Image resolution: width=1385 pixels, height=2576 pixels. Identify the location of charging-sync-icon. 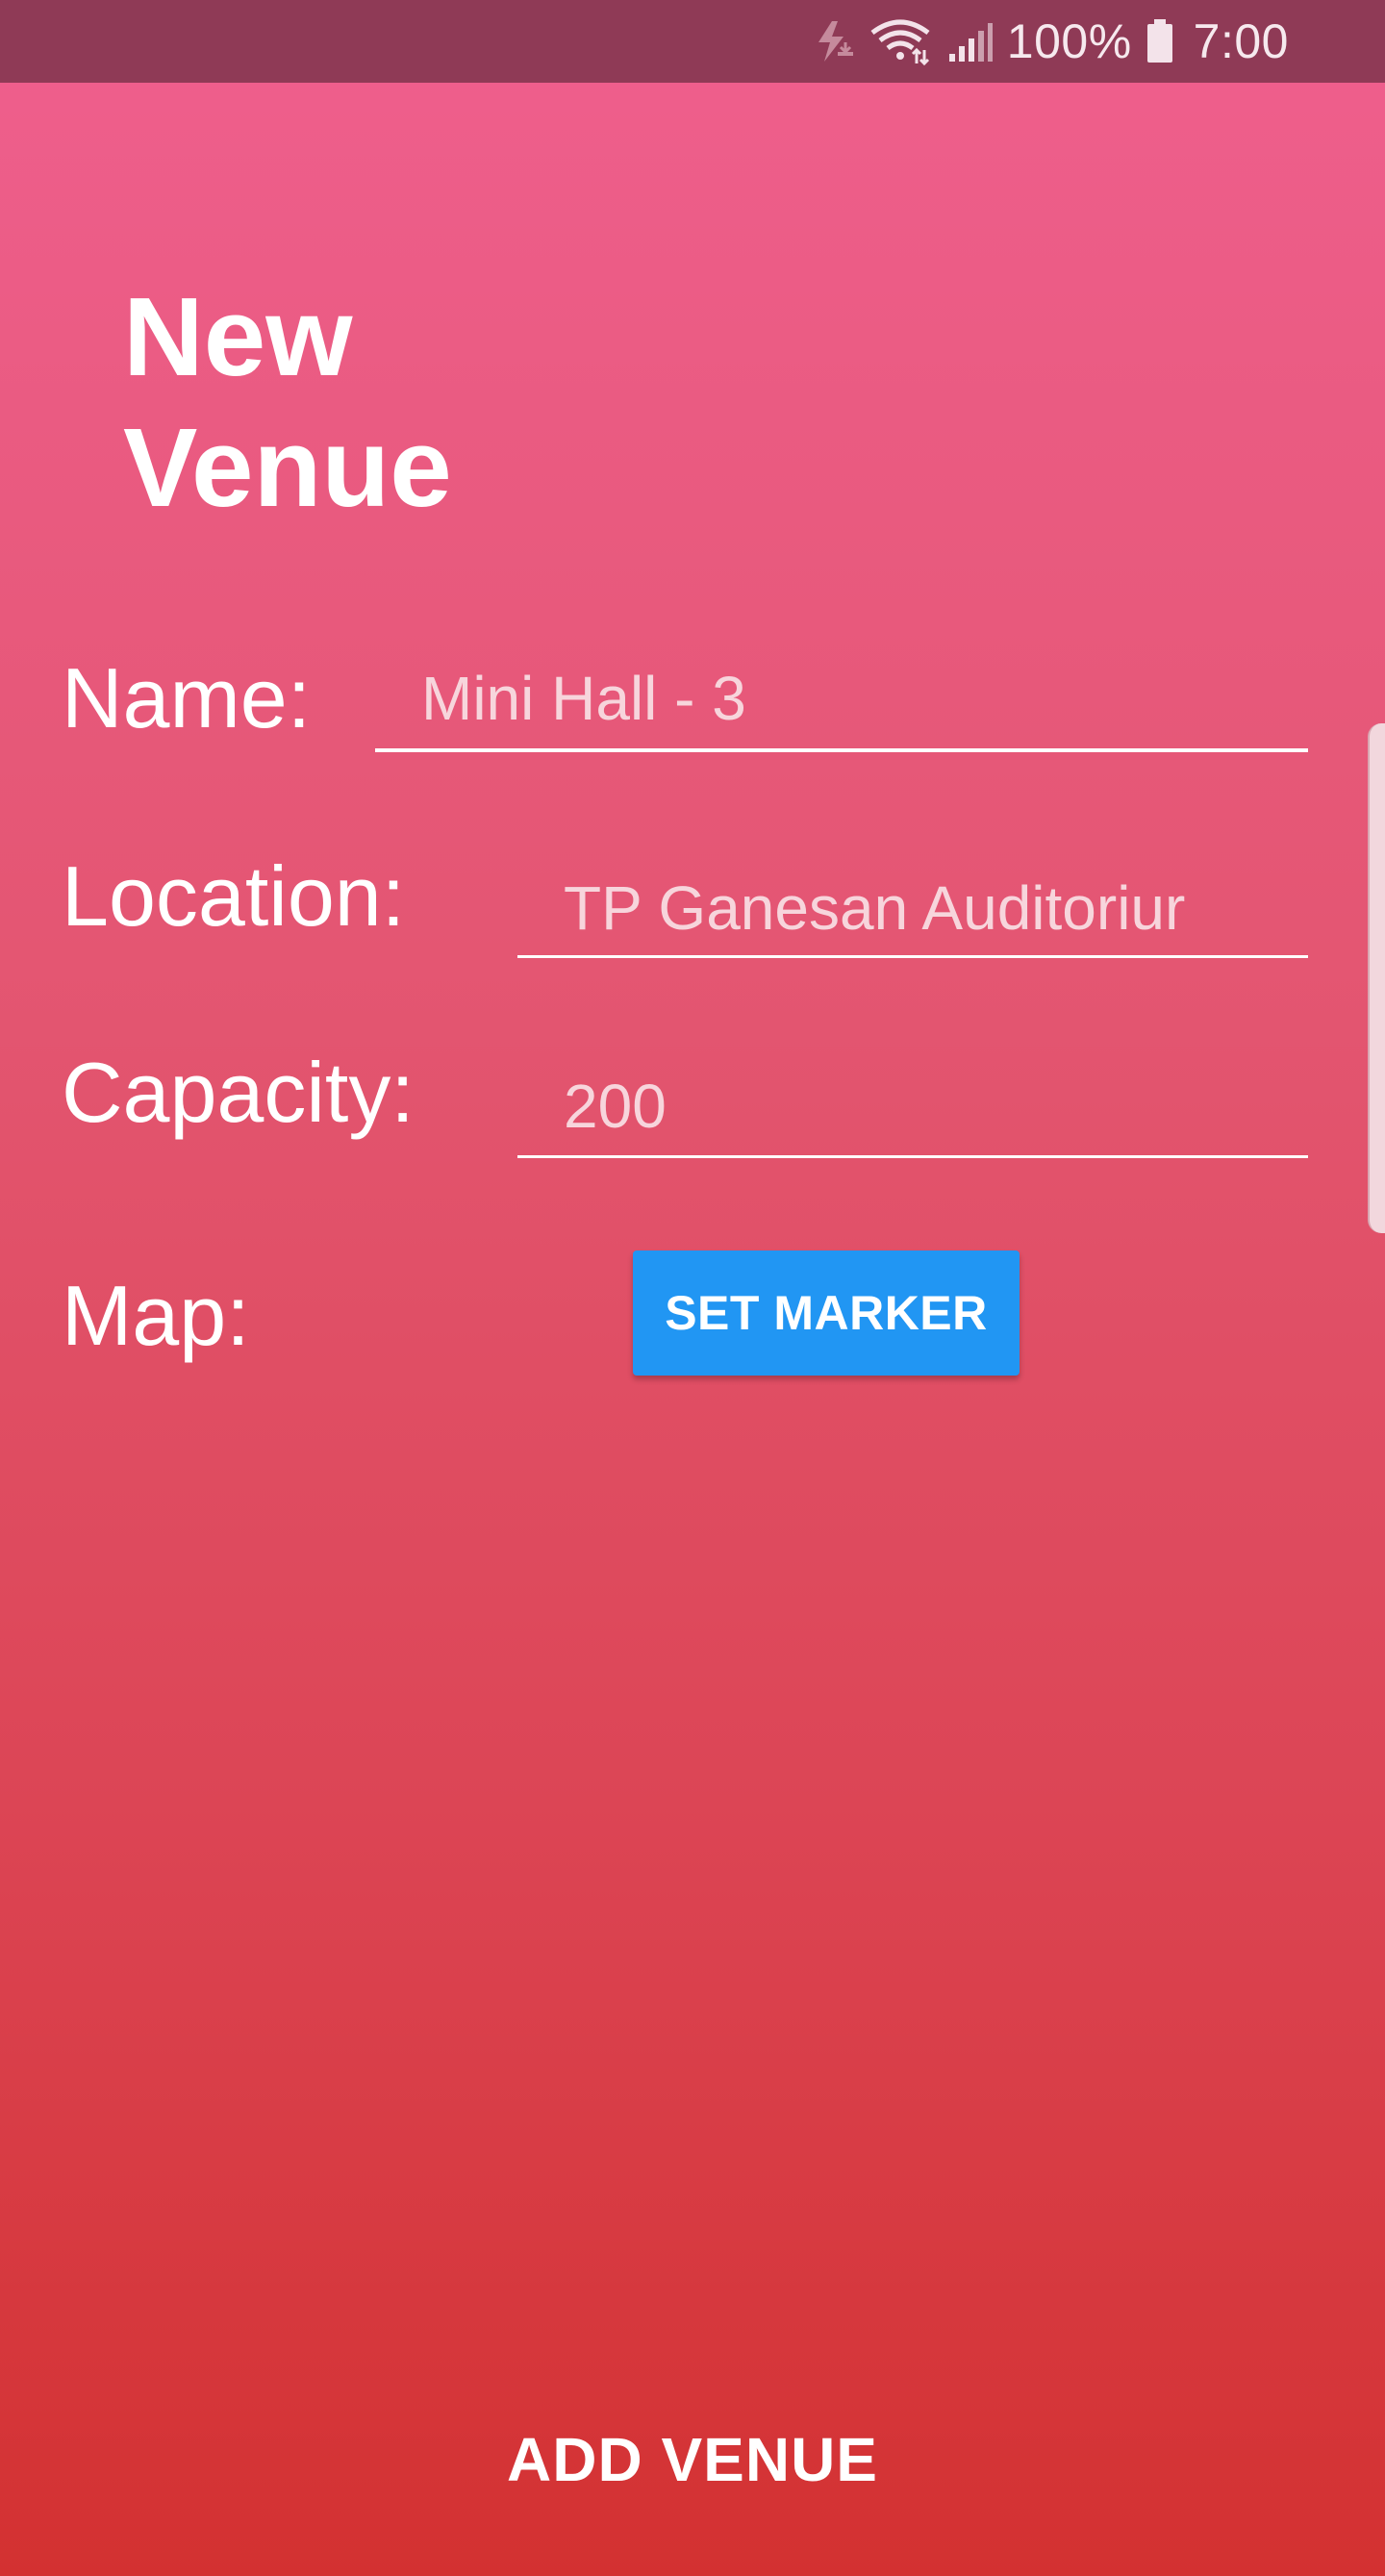
(833, 41).